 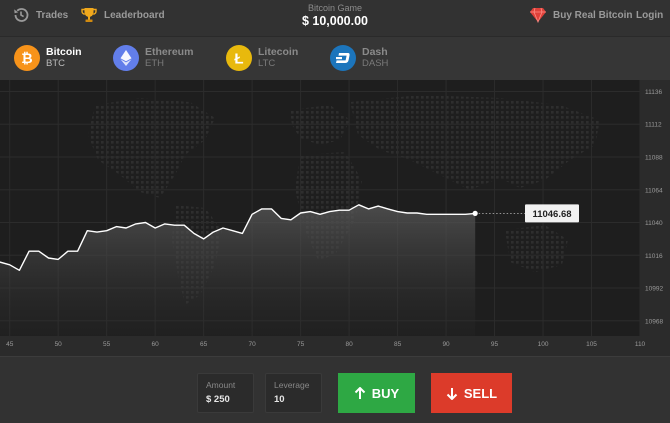 I want to click on coin-tab-ethereum: Ethereum ETH, so click(x=153, y=58).